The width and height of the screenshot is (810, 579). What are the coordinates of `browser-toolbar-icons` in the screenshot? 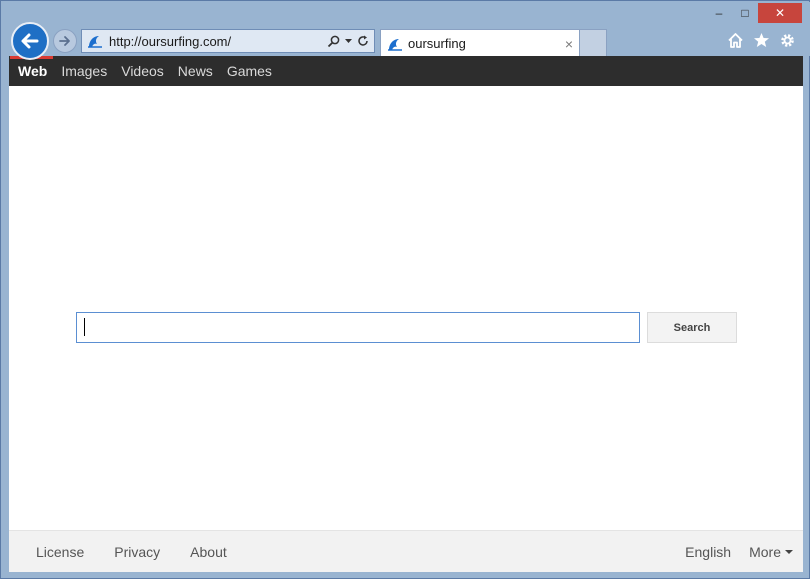 It's located at (761, 40).